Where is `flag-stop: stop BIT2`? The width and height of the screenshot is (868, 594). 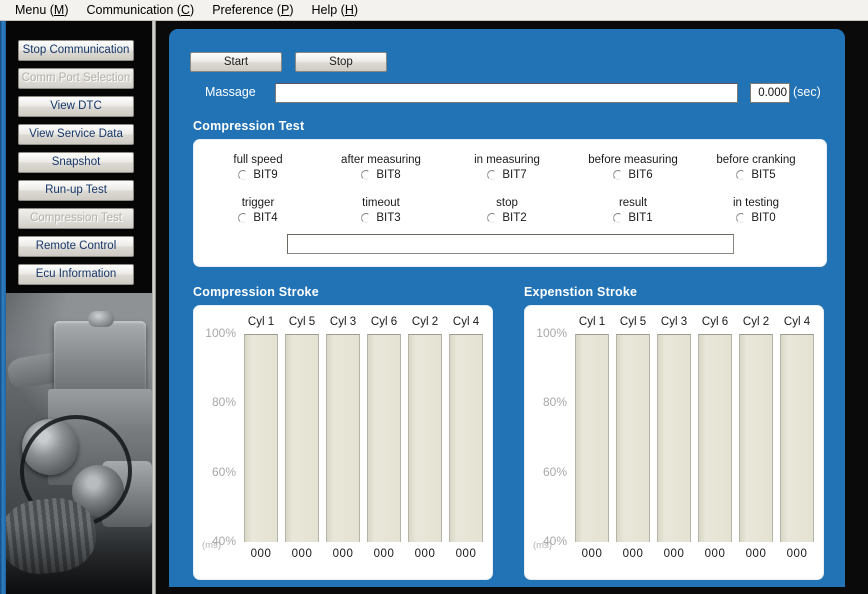
flag-stop: stop BIT2 is located at coordinates (507, 210).